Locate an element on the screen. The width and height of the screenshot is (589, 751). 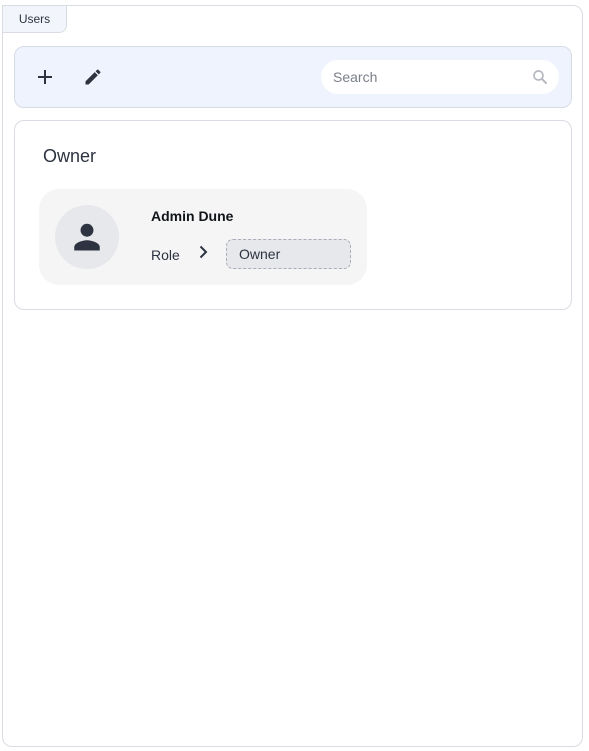
add-button is located at coordinates (45, 77).